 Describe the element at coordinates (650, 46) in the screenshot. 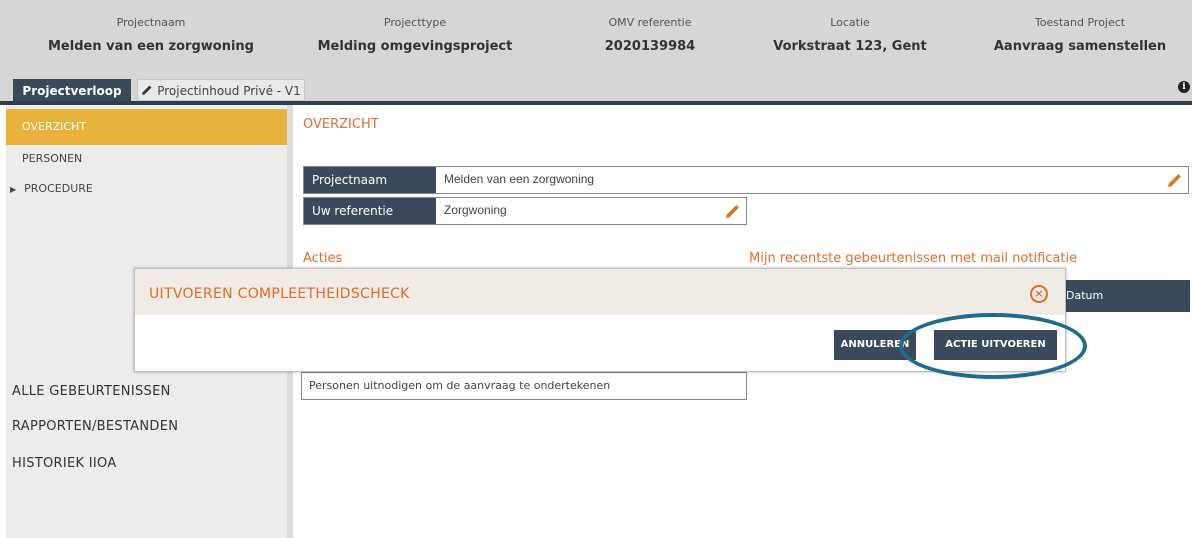

I see `header-value: 2020139984` at that location.